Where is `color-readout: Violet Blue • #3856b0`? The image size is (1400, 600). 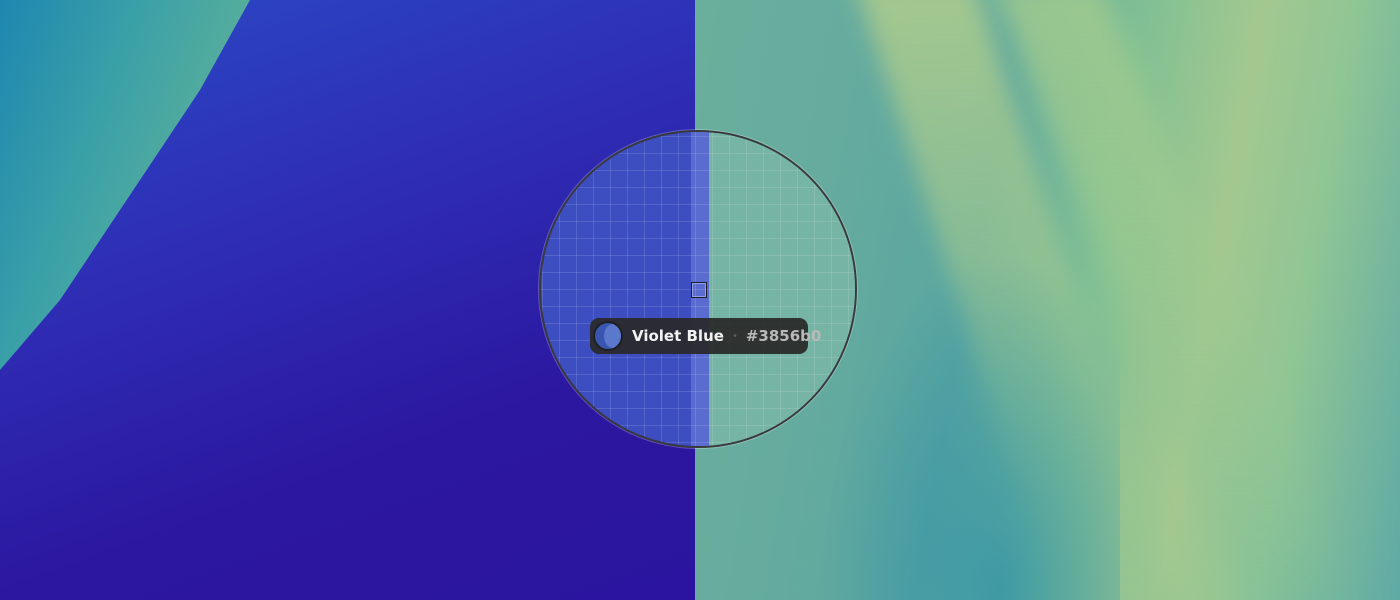
color-readout: Violet Blue • #3856b0 is located at coordinates (705, 336).